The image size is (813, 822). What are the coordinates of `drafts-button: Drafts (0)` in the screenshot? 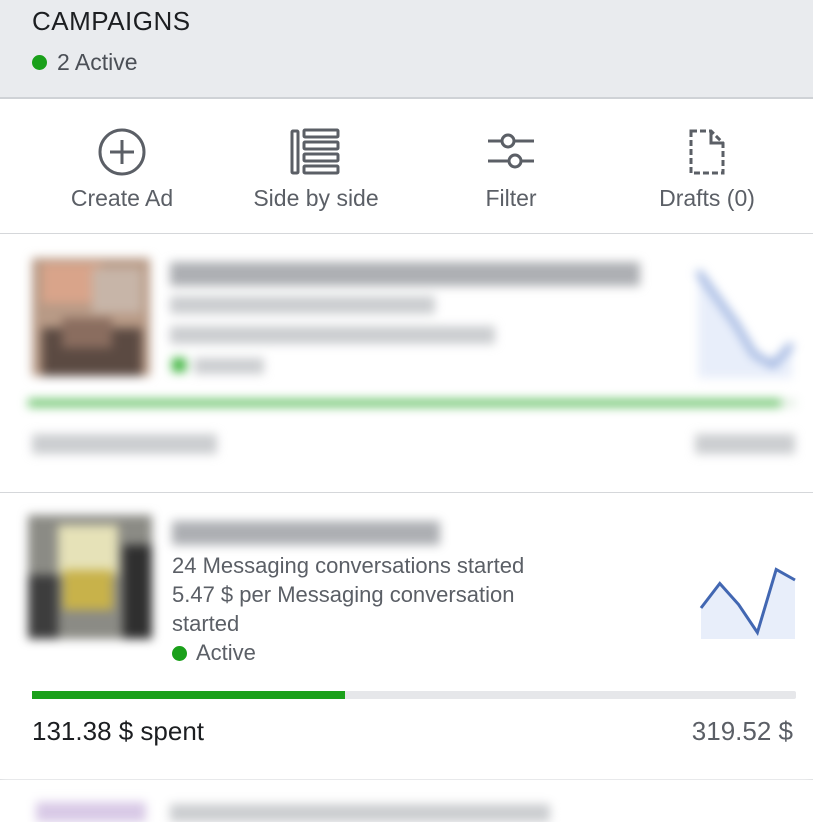 It's located at (707, 166).